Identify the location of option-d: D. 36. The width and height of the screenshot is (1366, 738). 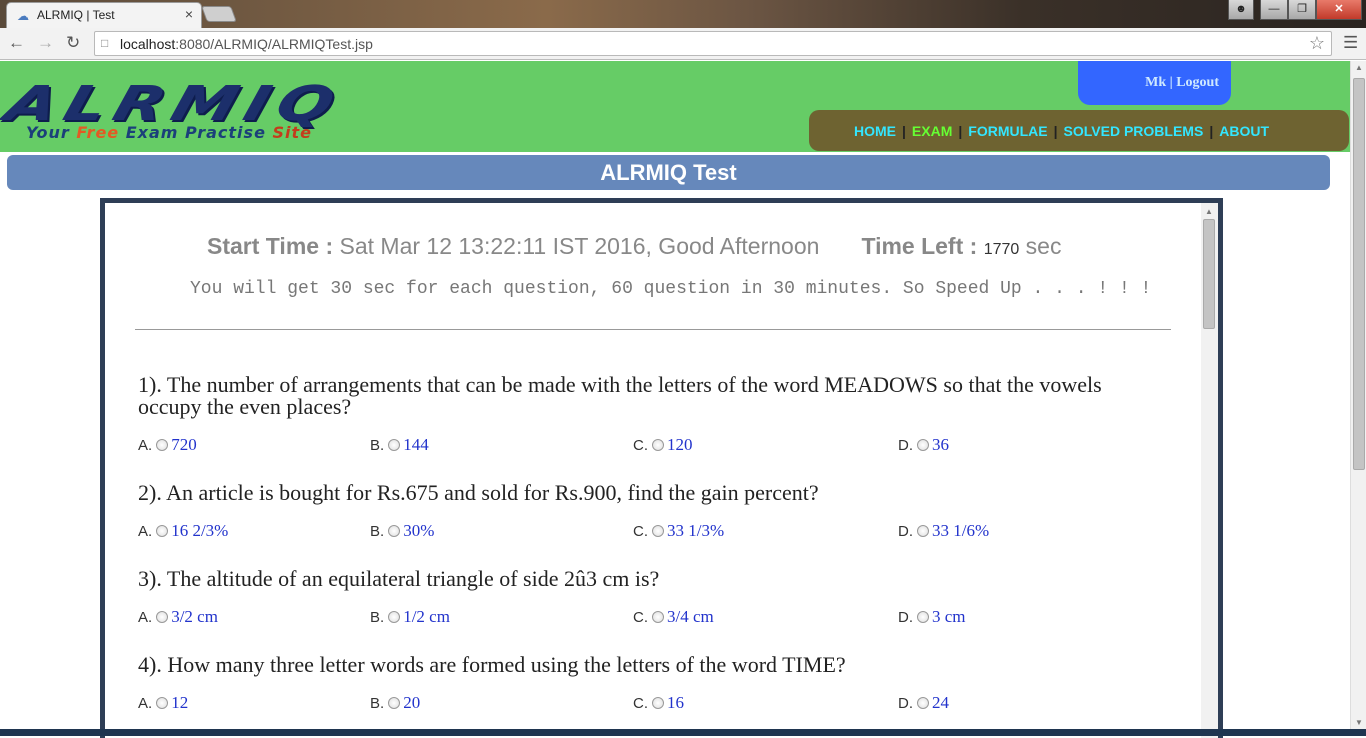
(923, 445).